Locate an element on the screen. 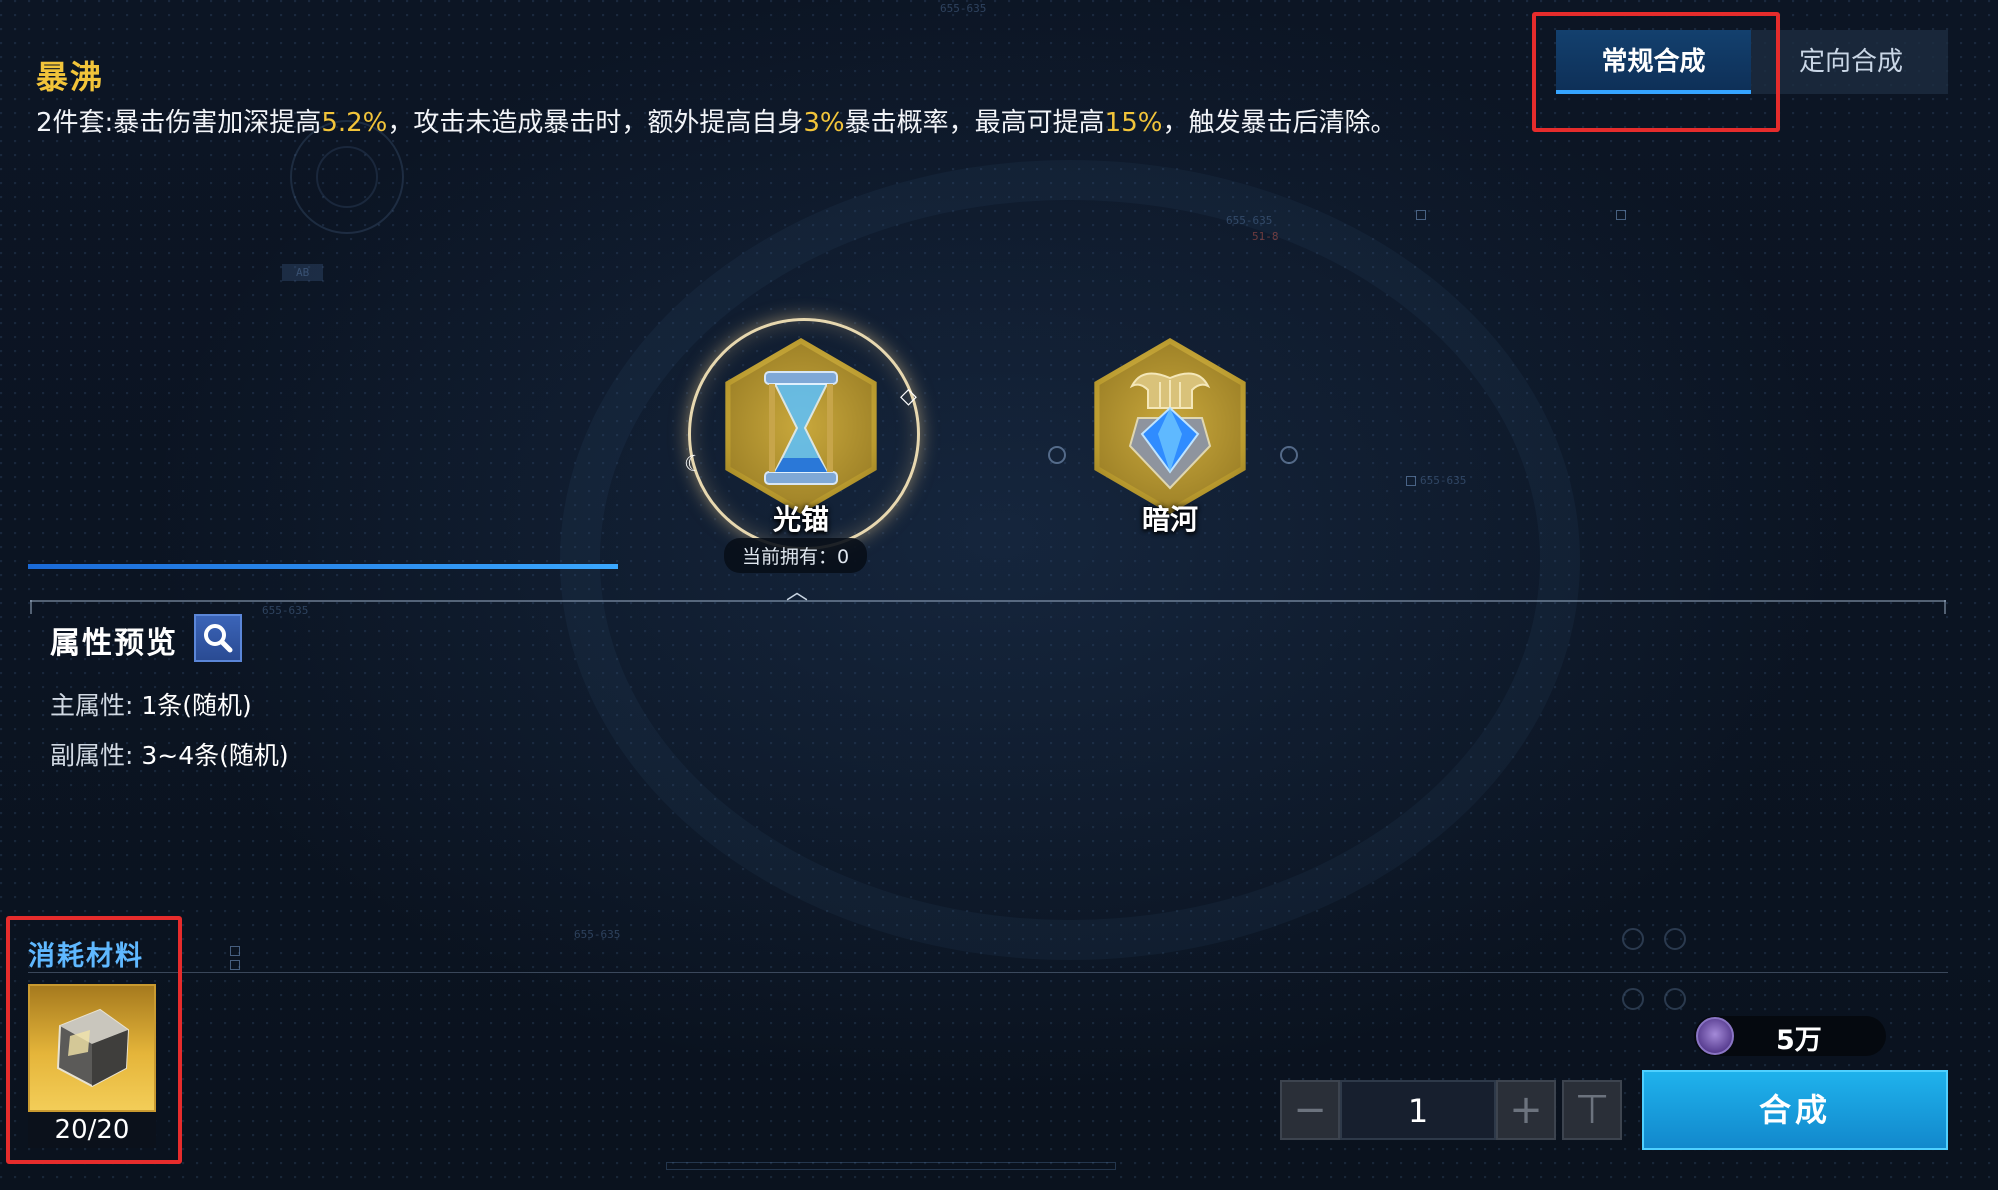 The width and height of the screenshot is (1998, 1190). craft-button: 合成 is located at coordinates (1795, 1110).